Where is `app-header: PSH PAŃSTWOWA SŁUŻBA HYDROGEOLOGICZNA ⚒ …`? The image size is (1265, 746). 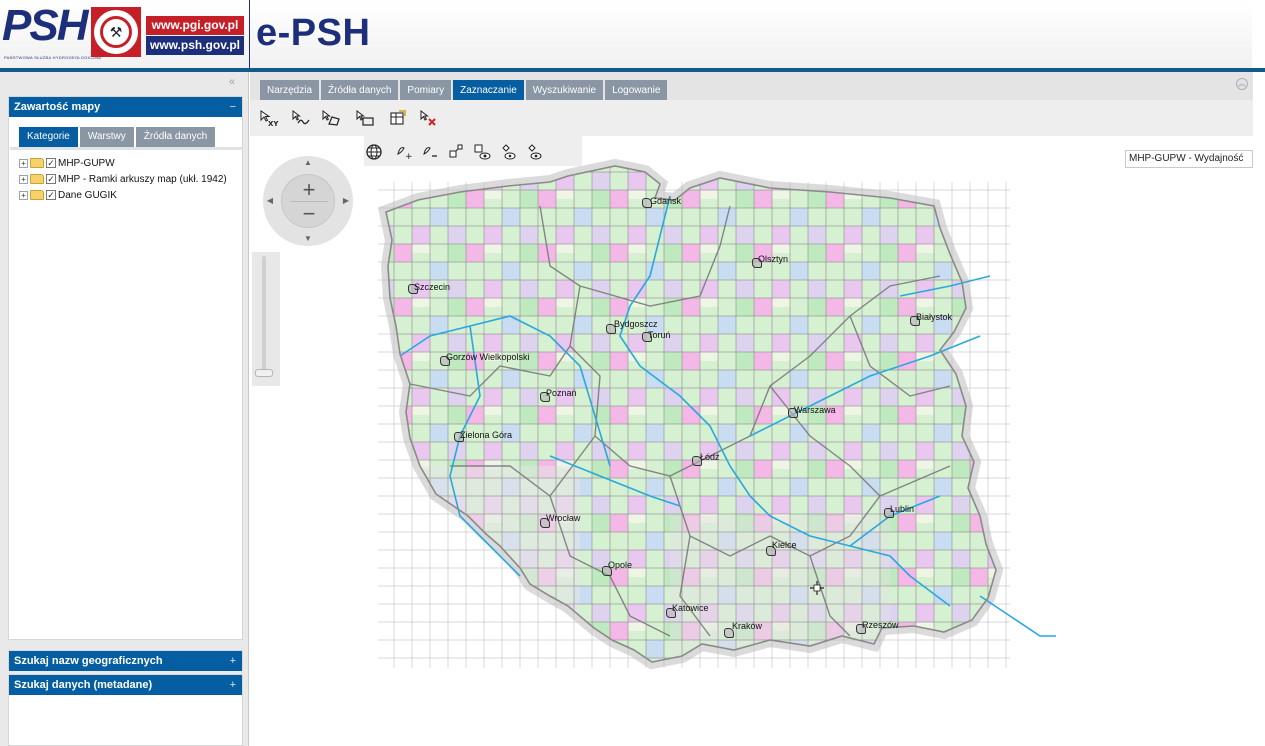 app-header: PSH PAŃSTWOWA SŁUŻBA HYDROGEOLOGICZNA ⚒ … is located at coordinates (632, 36).